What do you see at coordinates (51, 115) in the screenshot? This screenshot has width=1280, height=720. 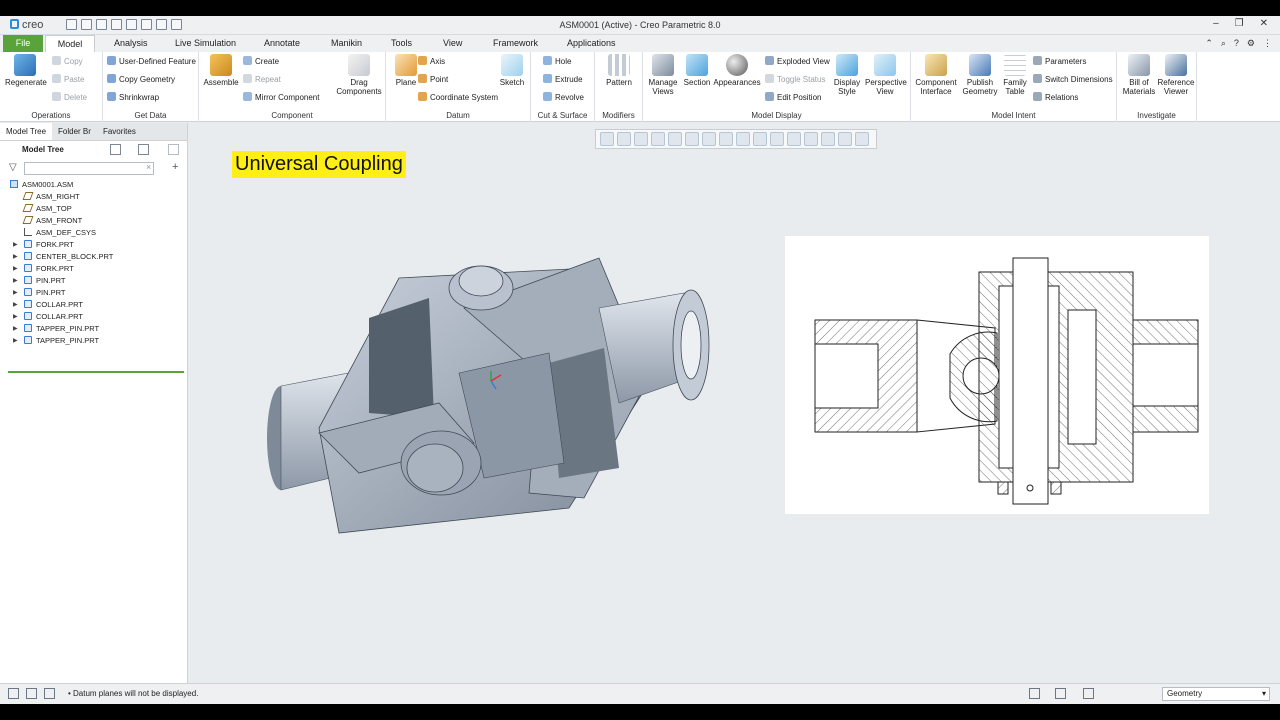 I see `group-label-operations: Operations` at bounding box center [51, 115].